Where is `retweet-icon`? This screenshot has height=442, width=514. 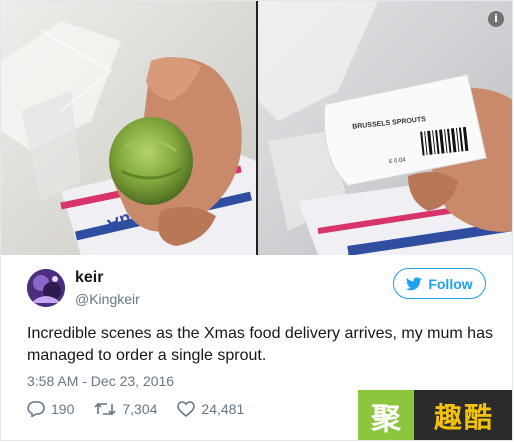
retweet-icon is located at coordinates (105, 409).